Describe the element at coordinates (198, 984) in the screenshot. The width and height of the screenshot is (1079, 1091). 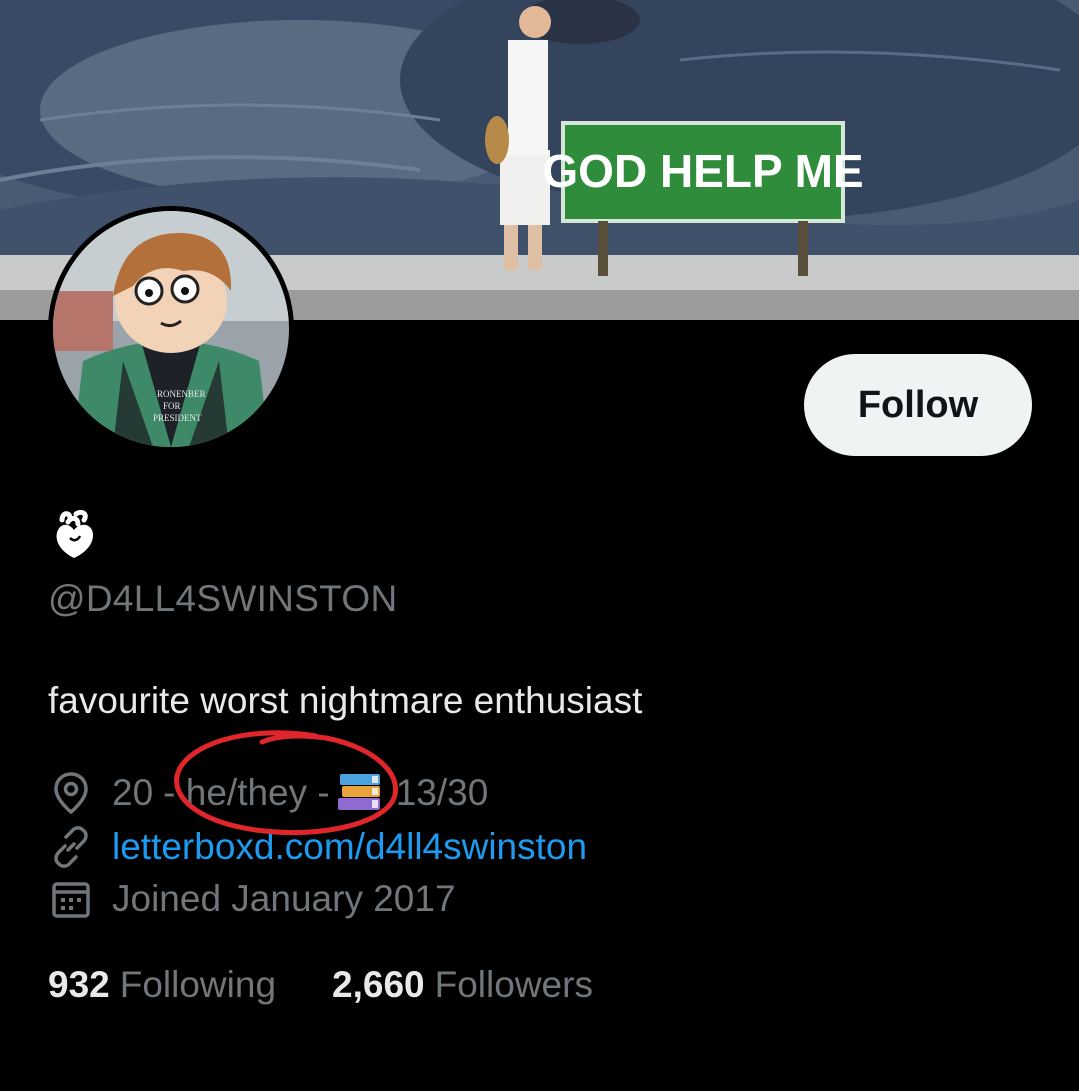
I see `following-label: Following` at that location.